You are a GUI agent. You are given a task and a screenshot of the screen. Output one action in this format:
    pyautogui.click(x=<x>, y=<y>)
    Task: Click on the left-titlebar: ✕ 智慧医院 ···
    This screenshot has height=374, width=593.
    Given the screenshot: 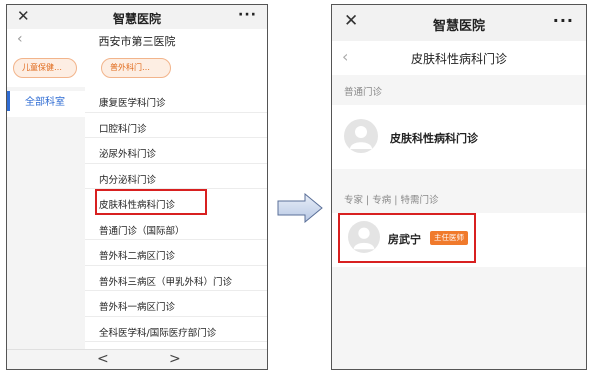 What is the action you would take?
    pyautogui.click(x=137, y=17)
    